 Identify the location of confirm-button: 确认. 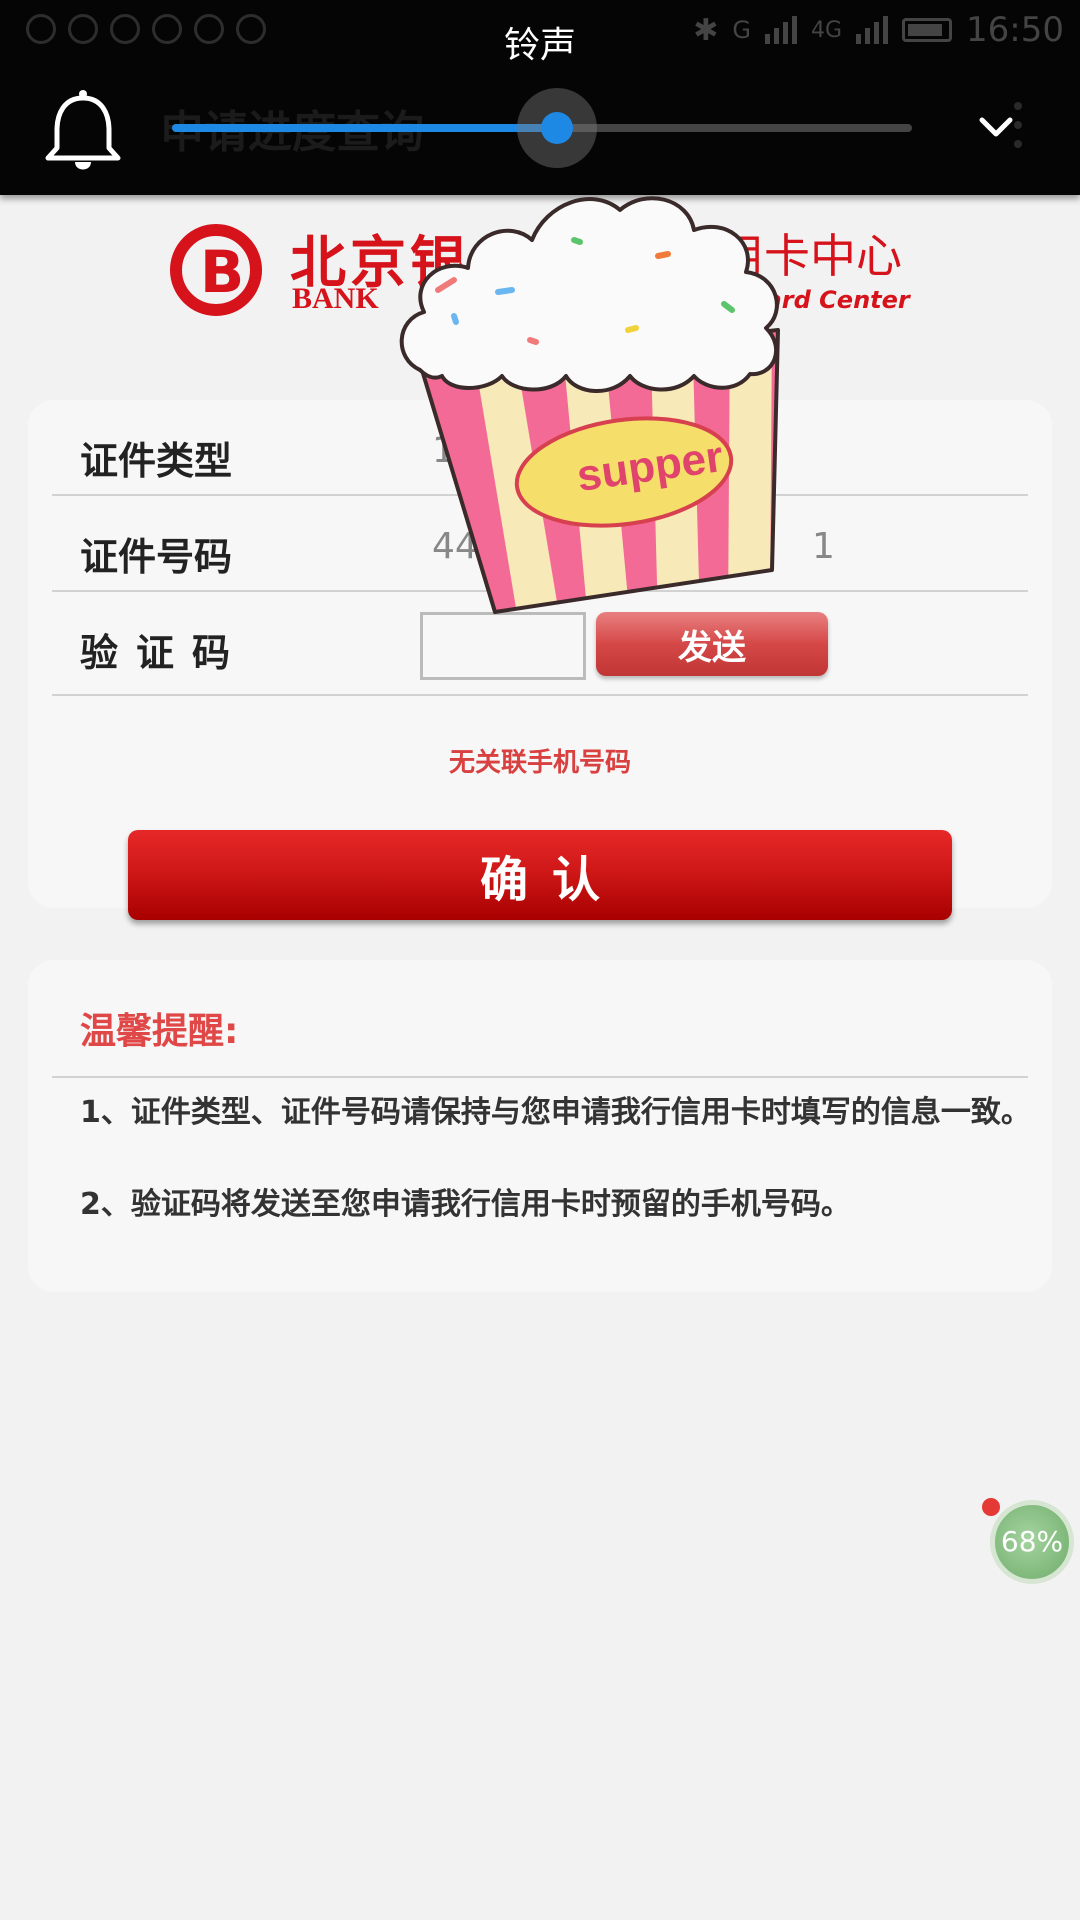
(540, 875).